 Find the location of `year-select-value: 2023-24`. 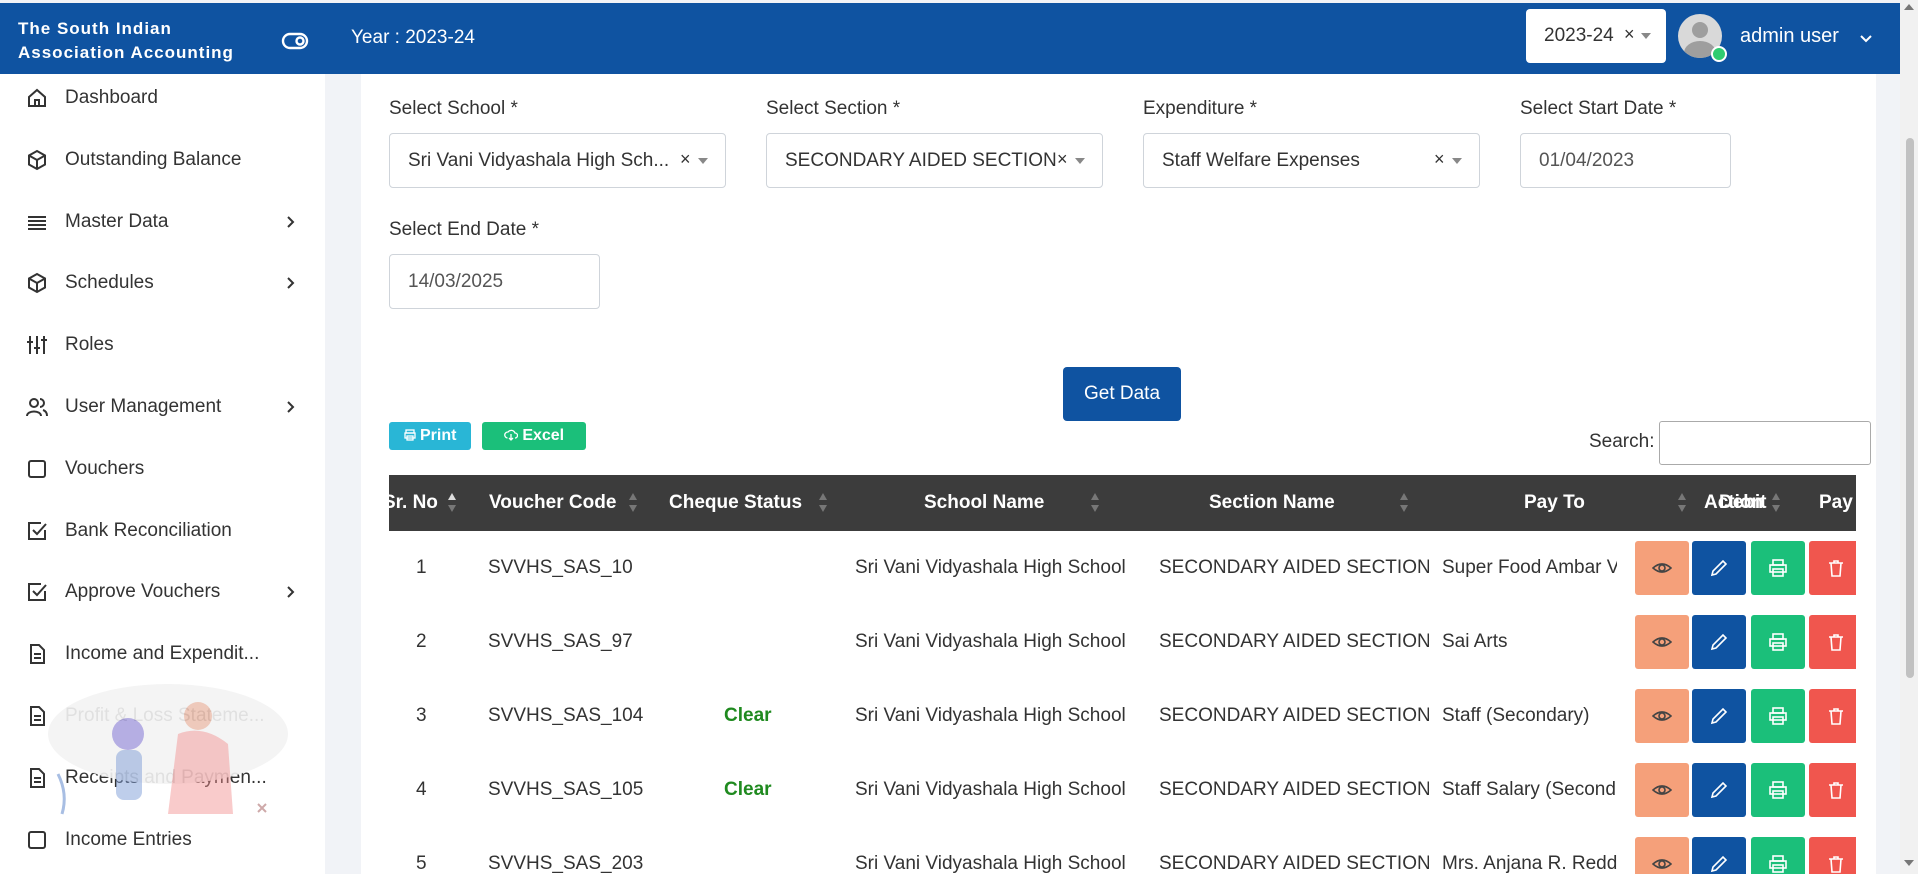

year-select-value: 2023-24 is located at coordinates (1579, 35).